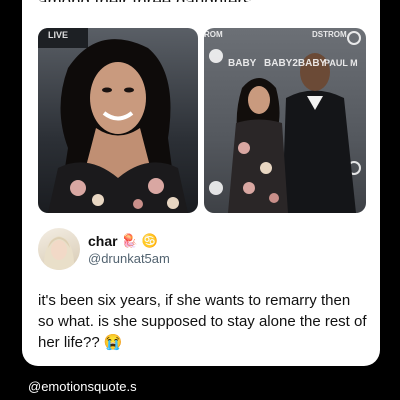 The image size is (400, 400). What do you see at coordinates (213, 34) in the screenshot?
I see `backdrop-text-rom: ROM` at bounding box center [213, 34].